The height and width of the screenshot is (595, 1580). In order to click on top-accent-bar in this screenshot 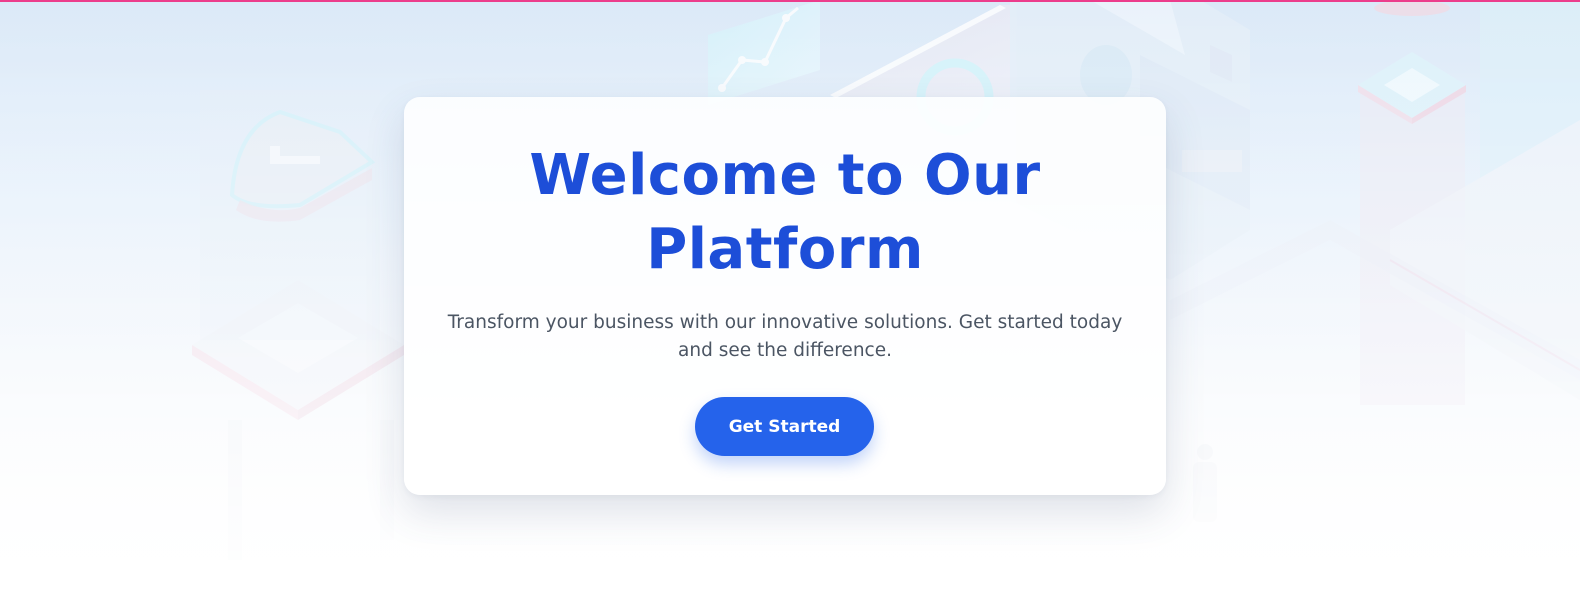, I will do `click(790, 1)`.